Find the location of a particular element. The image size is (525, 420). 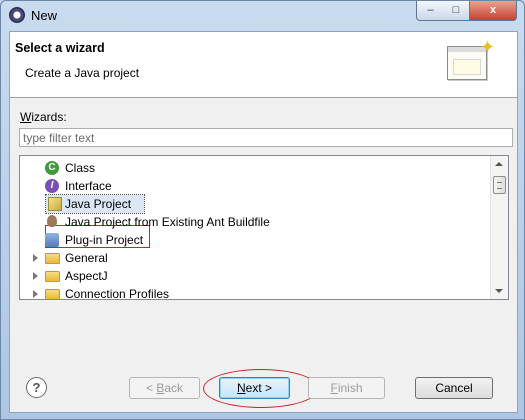

java-project-icon is located at coordinates (55, 204).